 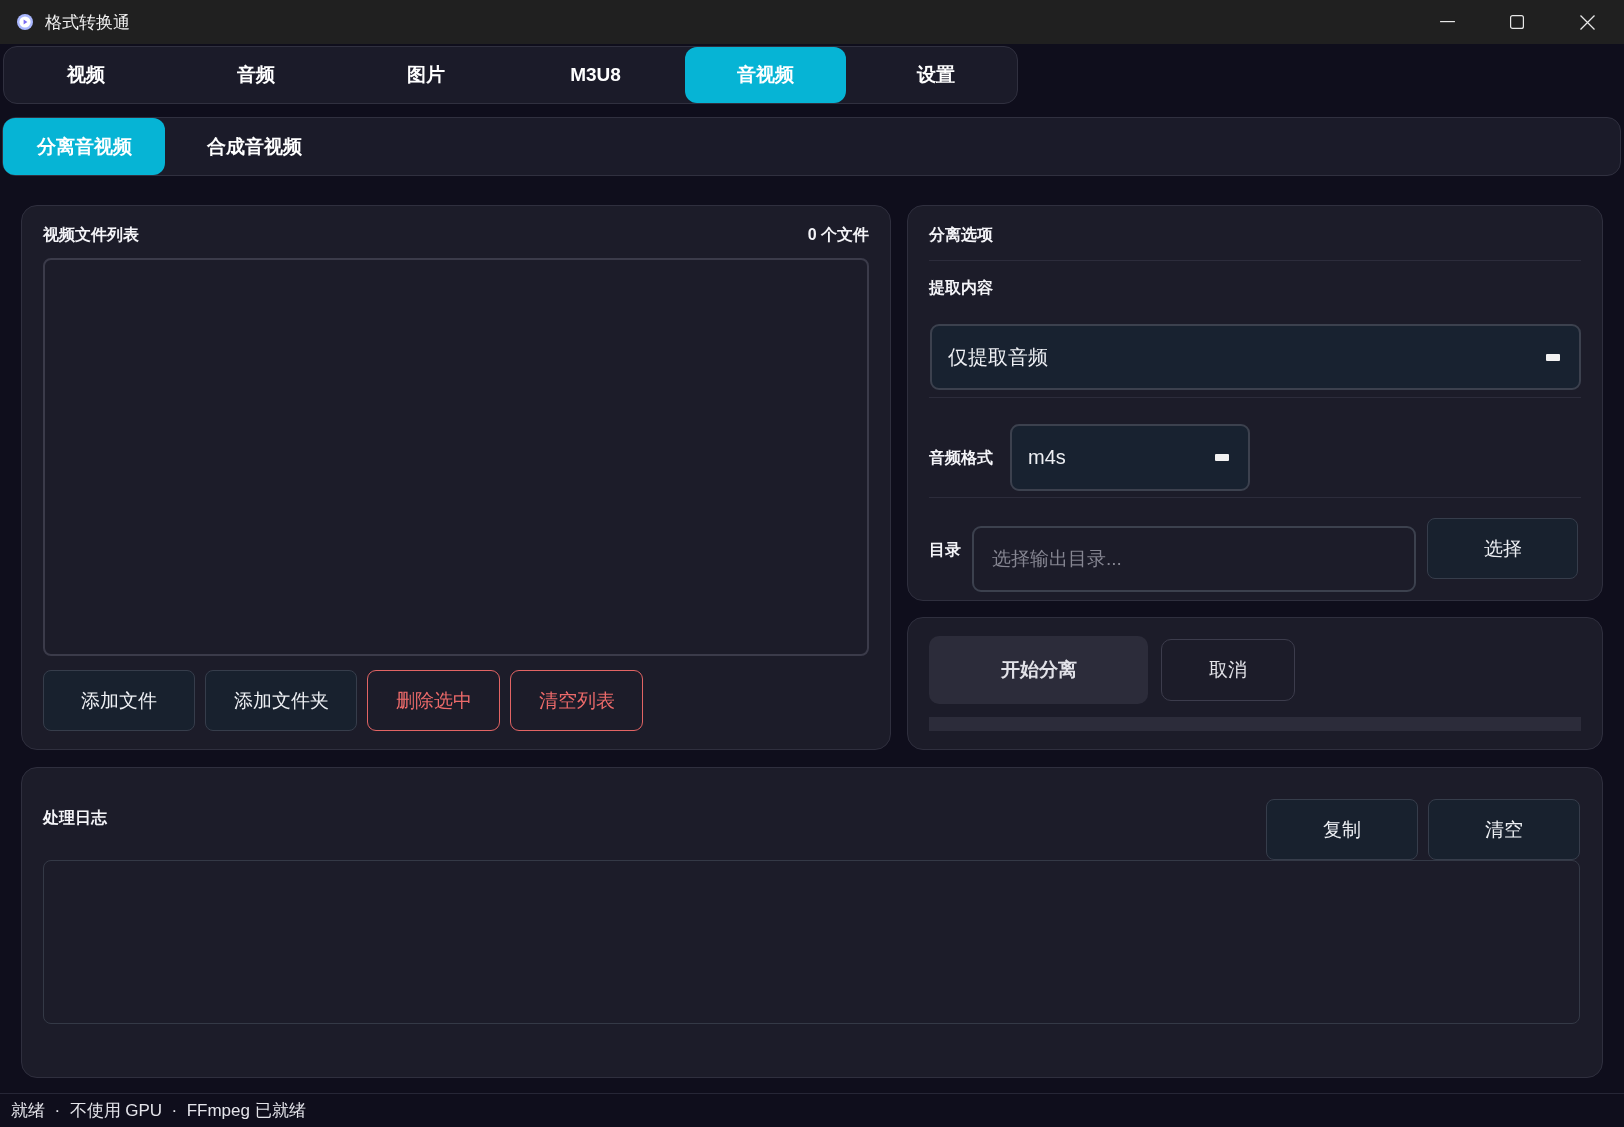 What do you see at coordinates (433, 700) in the screenshot?
I see `list-action-button: 删除选中` at bounding box center [433, 700].